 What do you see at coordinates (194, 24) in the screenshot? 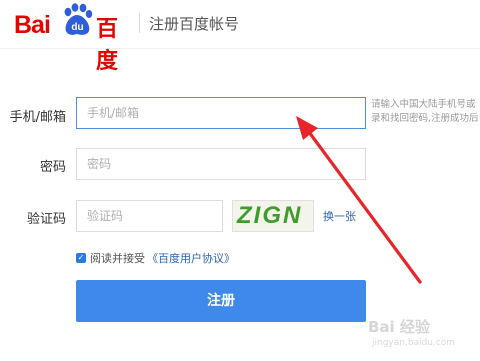
I see `page-title: 注册百度帐号` at bounding box center [194, 24].